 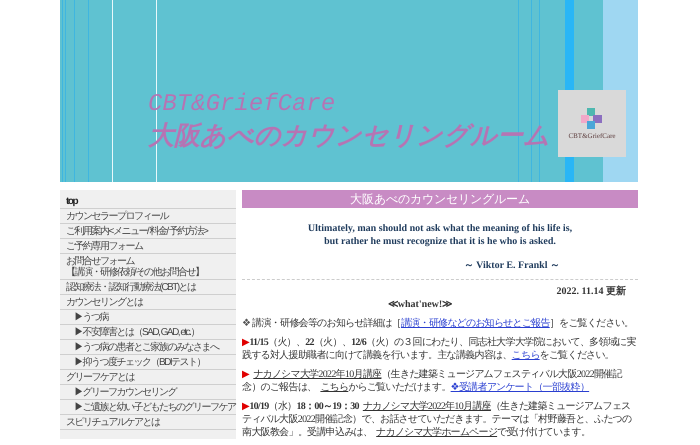 I want to click on sidebar-item: ▶不安障害とは（SAD, GAD, etc.）, so click(x=148, y=332).